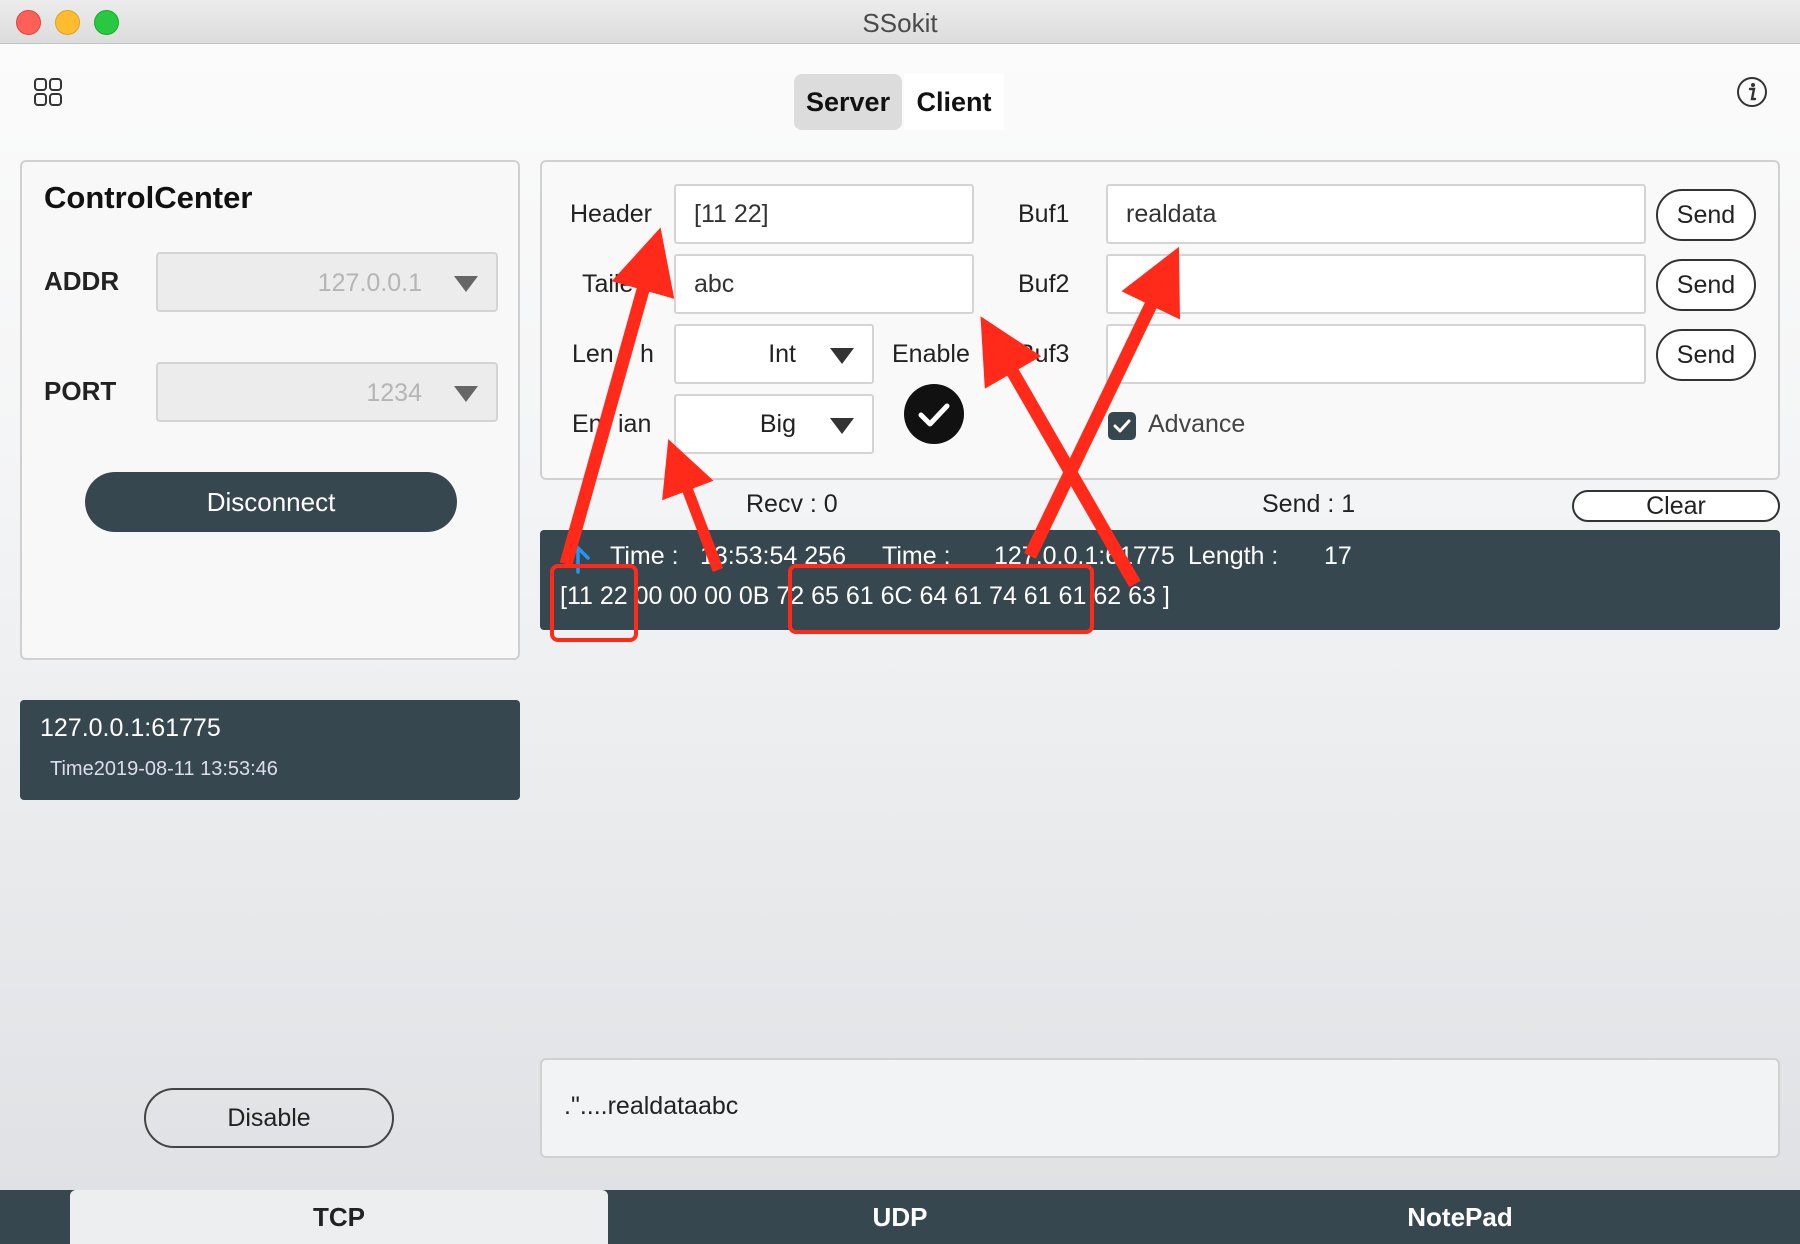 This screenshot has width=1800, height=1244. Describe the element at coordinates (1706, 285) in the screenshot. I see `send-buf2-button: Send` at that location.